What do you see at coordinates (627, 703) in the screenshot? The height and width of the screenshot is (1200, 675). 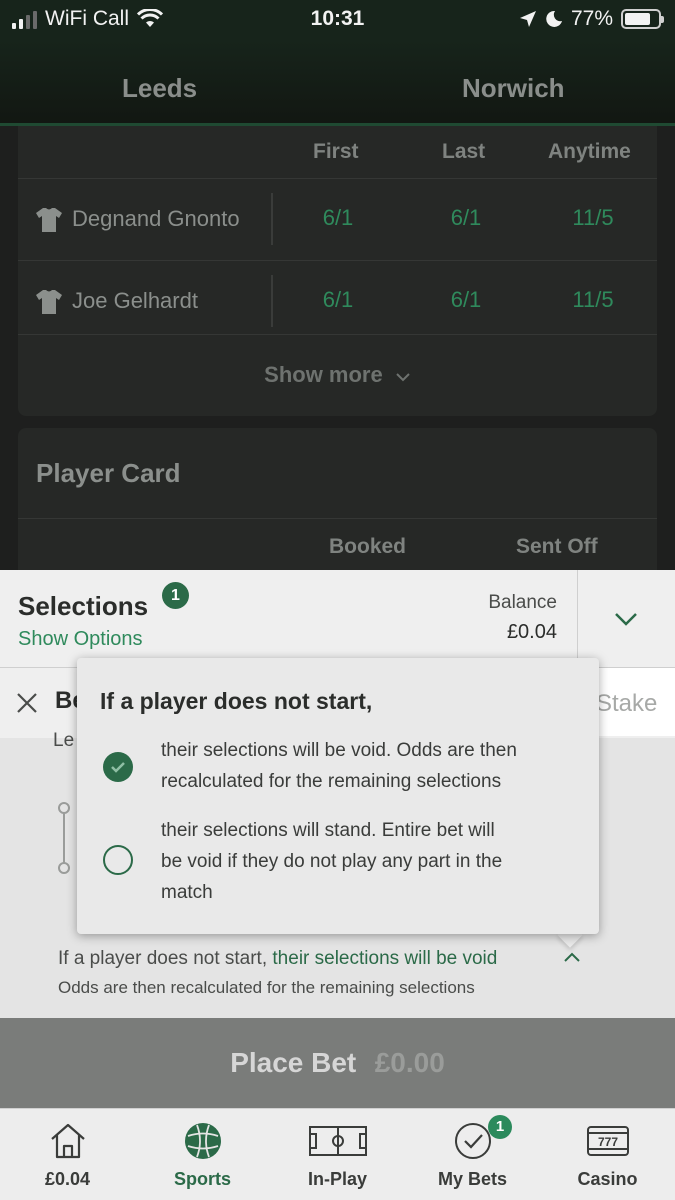 I see `stake-placeholder: Stake` at bounding box center [627, 703].